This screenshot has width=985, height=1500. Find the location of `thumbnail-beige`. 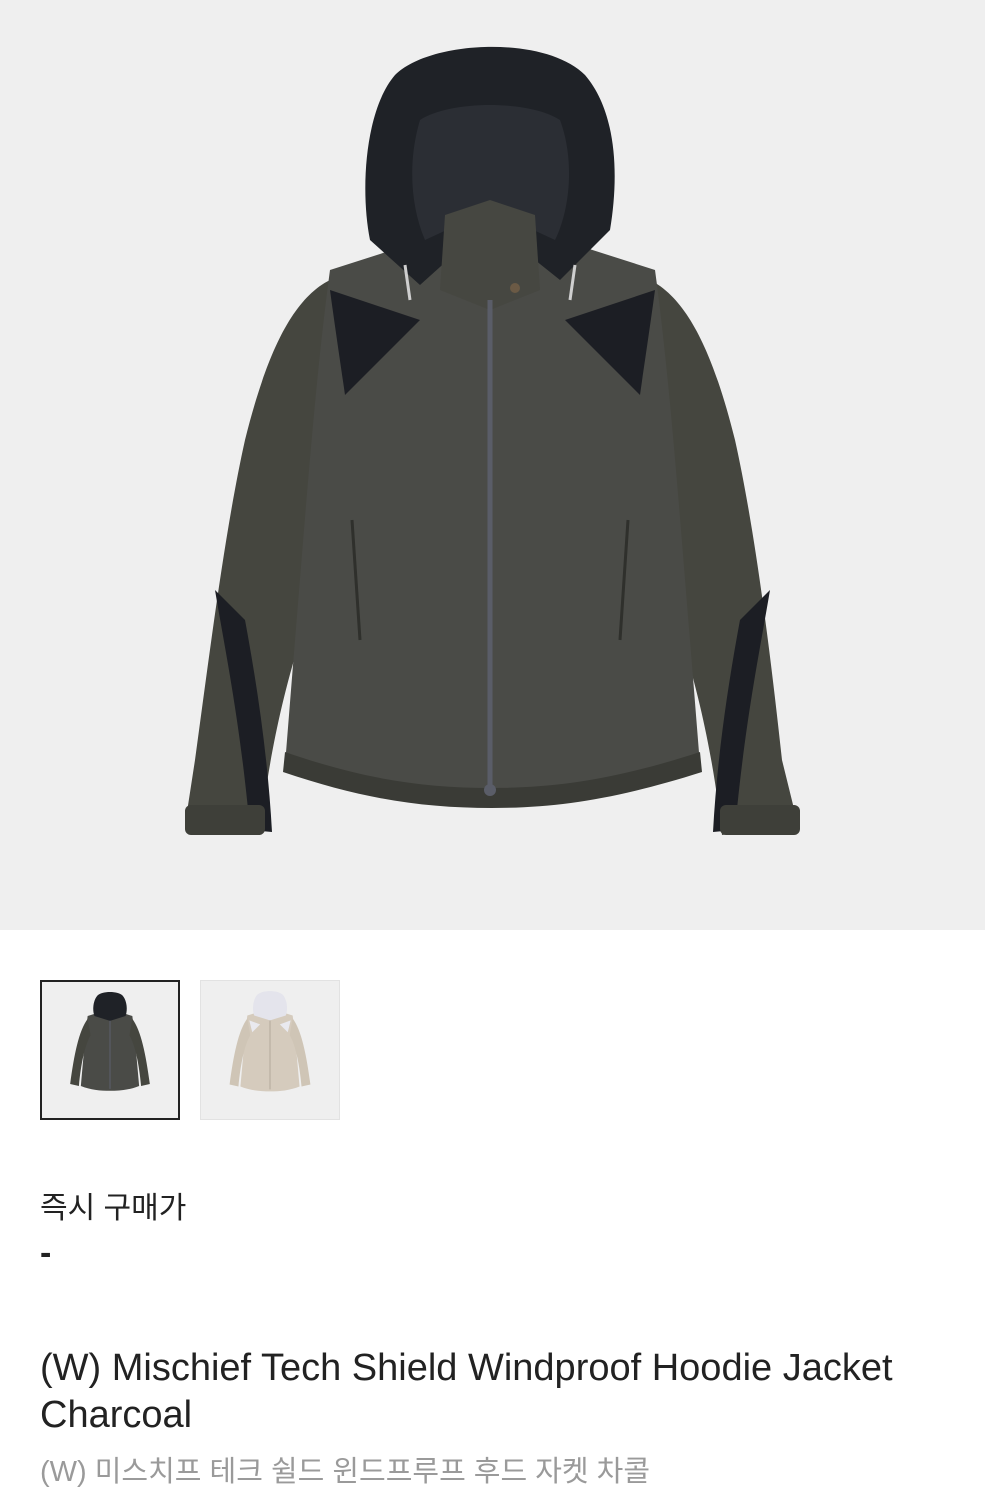

thumbnail-beige is located at coordinates (270, 1050).